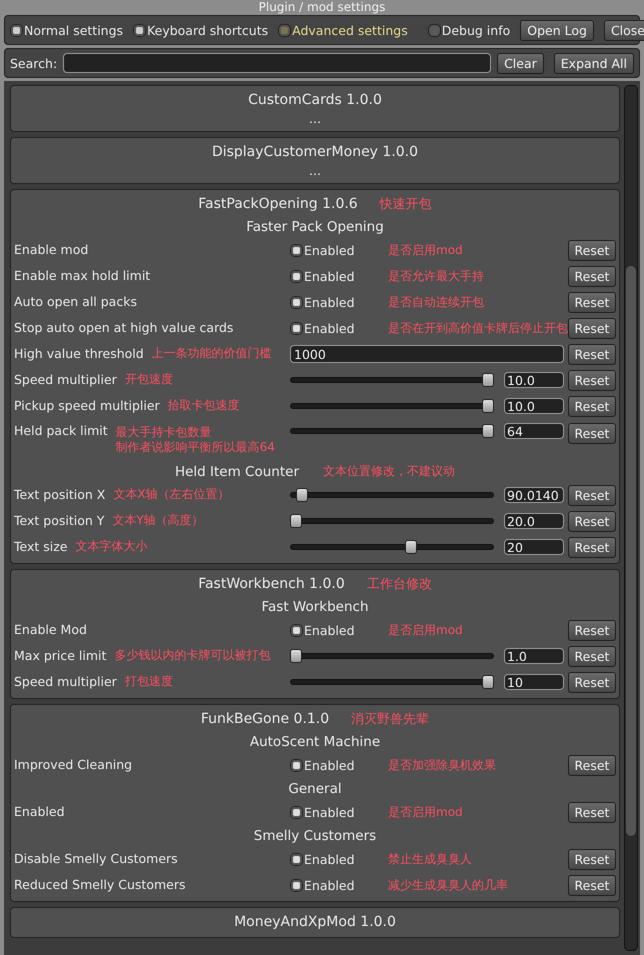 The height and width of the screenshot is (955, 644). What do you see at coordinates (534, 431) in the screenshot?
I see `value-field: 64` at bounding box center [534, 431].